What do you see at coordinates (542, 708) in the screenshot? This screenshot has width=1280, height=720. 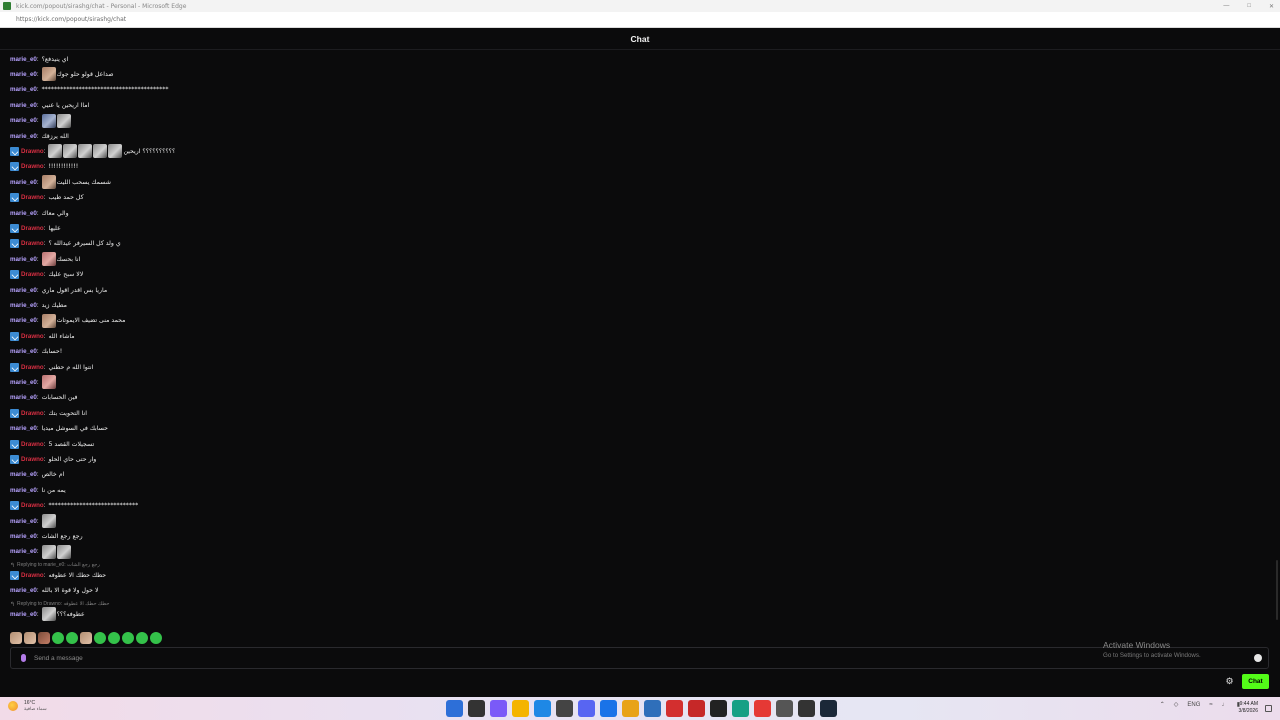 I see `edge-icon` at bounding box center [542, 708].